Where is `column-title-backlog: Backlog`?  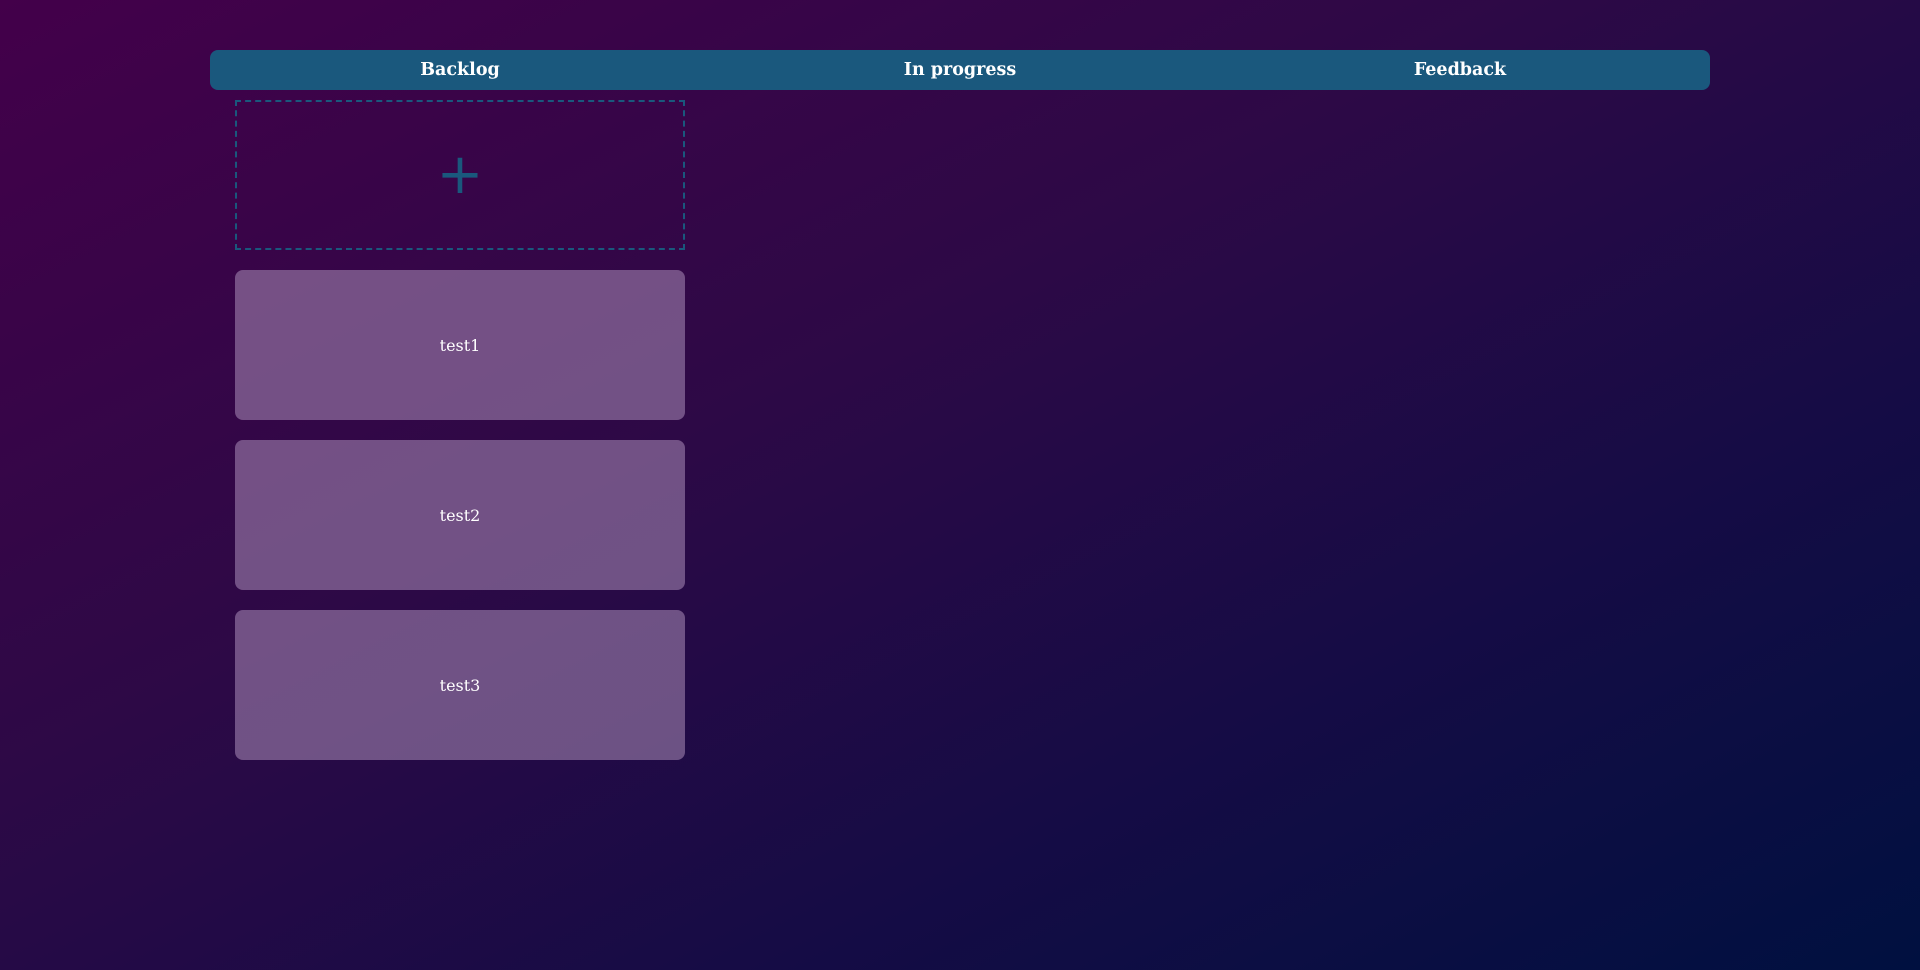
column-title-backlog: Backlog is located at coordinates (460, 70).